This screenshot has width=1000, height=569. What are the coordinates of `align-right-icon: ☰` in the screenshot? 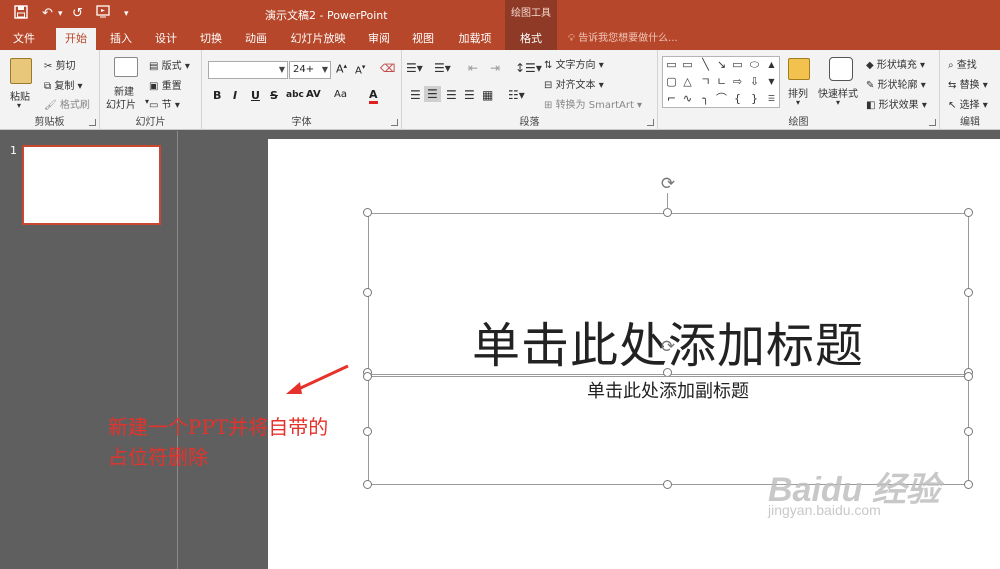 It's located at (451, 95).